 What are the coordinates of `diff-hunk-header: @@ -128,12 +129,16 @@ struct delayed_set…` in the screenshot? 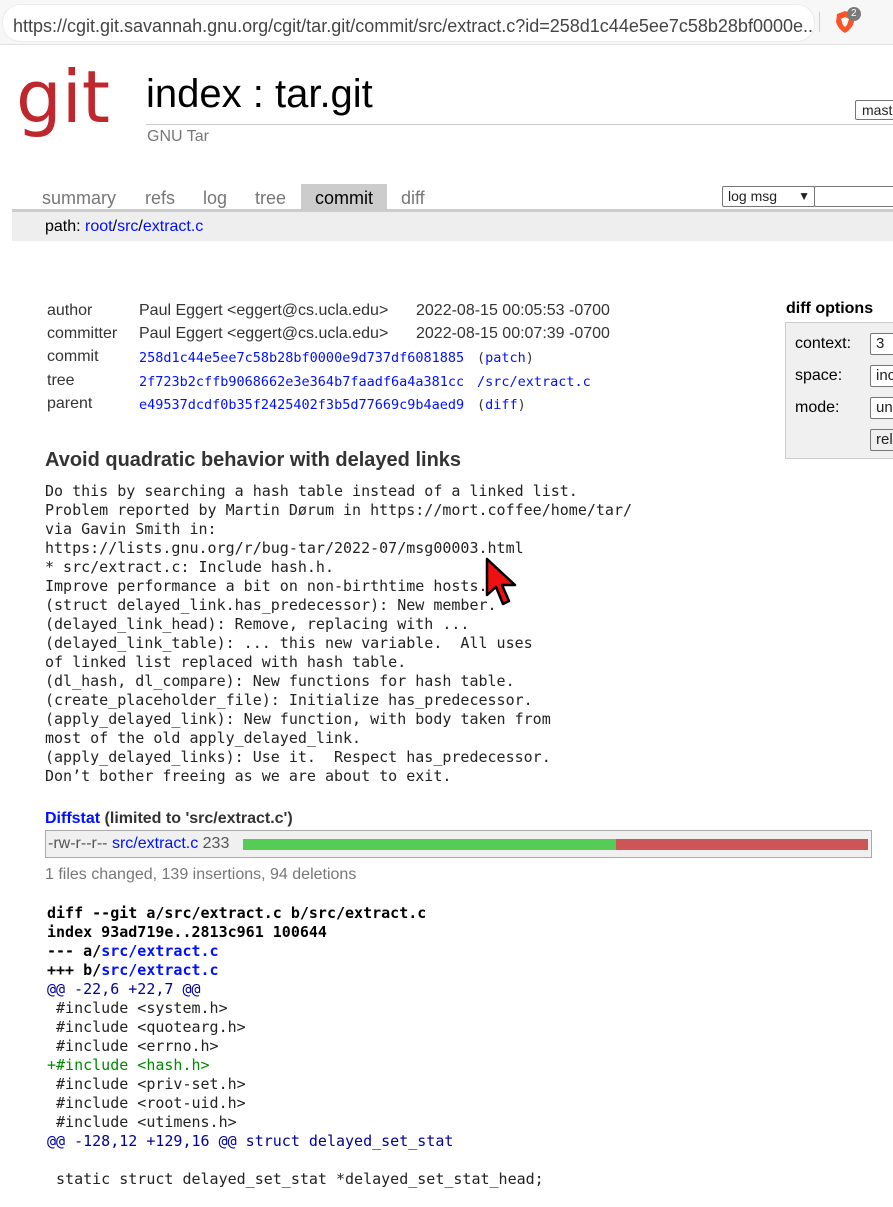 It's located at (250, 1141).